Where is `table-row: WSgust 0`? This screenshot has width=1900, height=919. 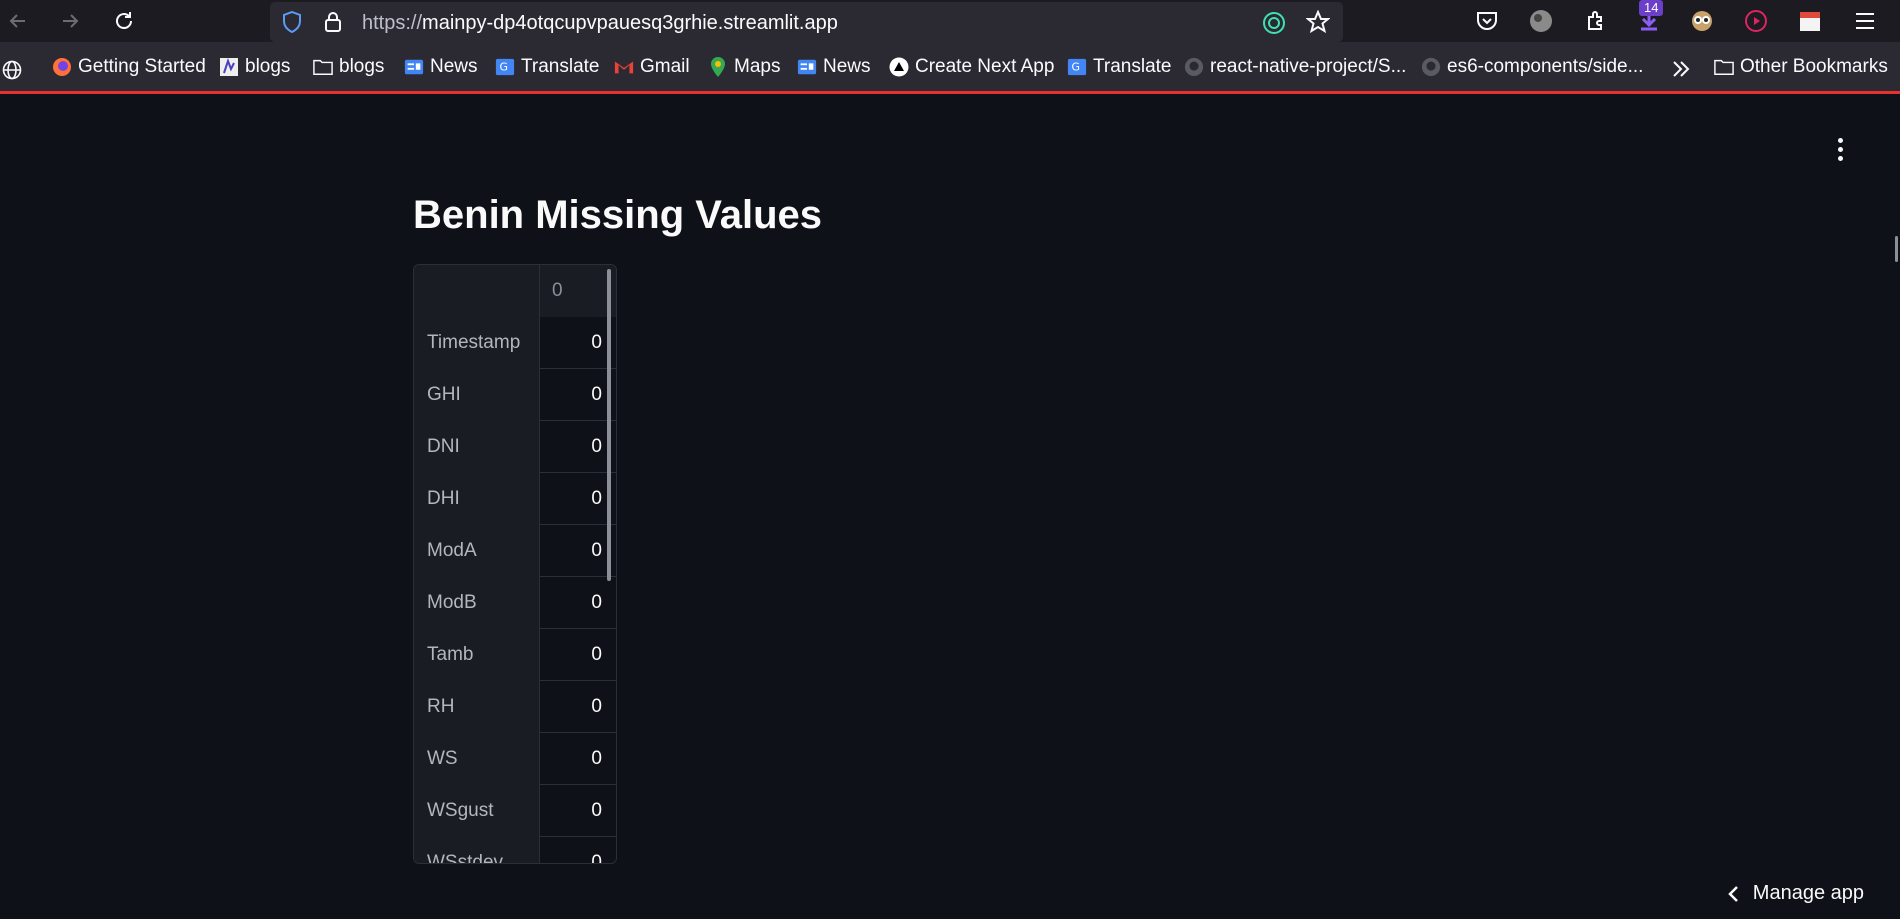 table-row: WSgust 0 is located at coordinates (515, 811).